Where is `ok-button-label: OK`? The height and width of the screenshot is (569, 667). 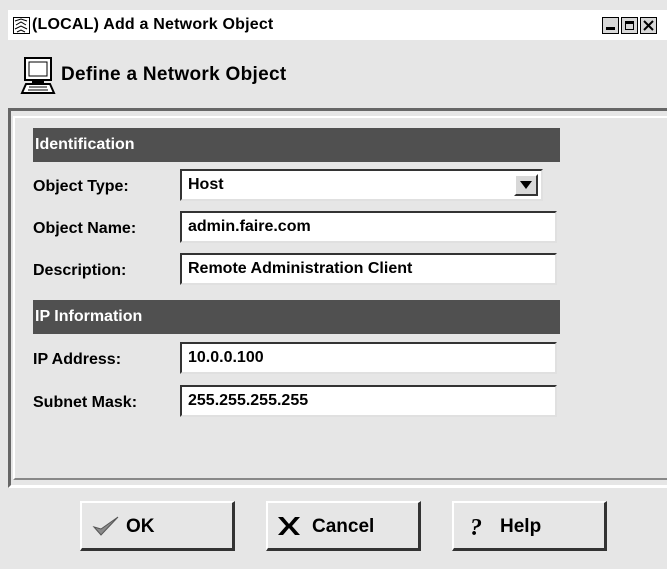 ok-button-label: OK is located at coordinates (140, 526).